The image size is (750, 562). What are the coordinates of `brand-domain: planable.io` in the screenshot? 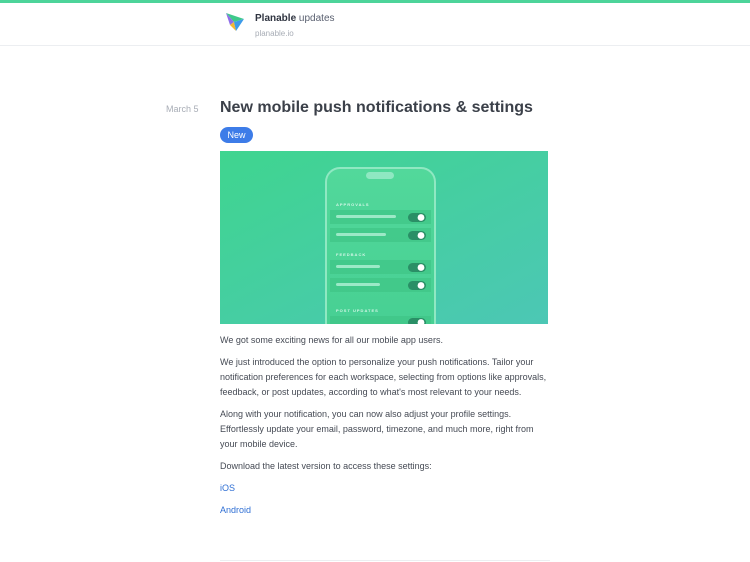 It's located at (274, 33).